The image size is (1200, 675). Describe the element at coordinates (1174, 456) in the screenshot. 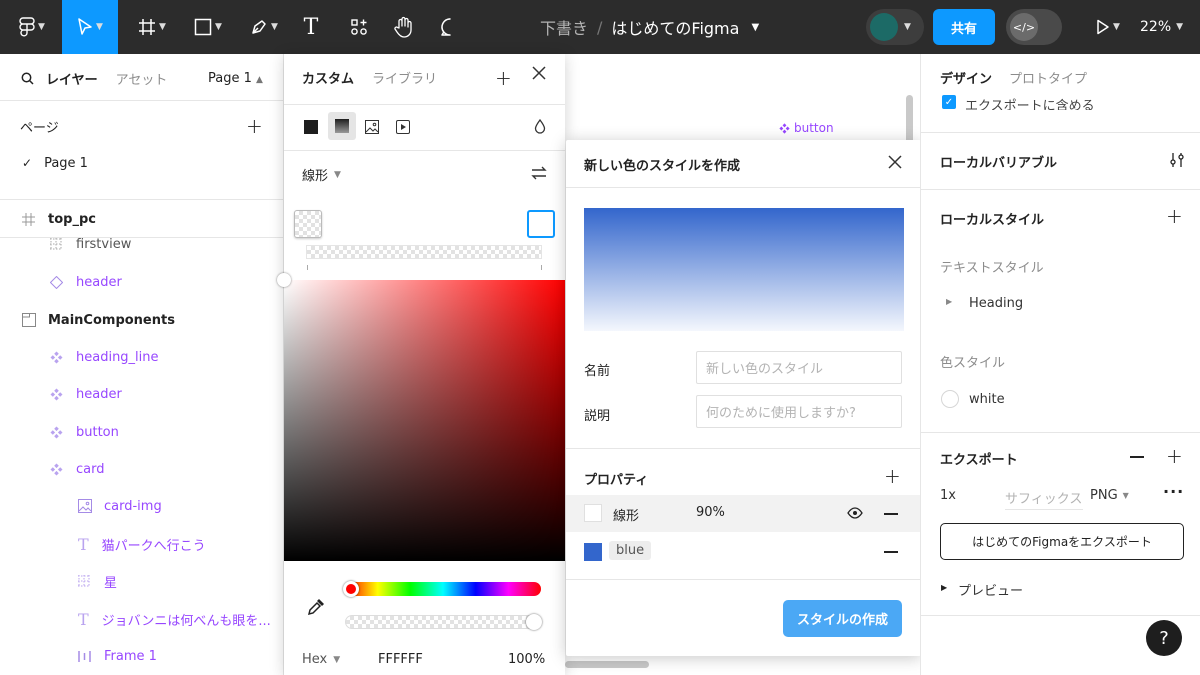

I see `add-export-button: +` at that location.